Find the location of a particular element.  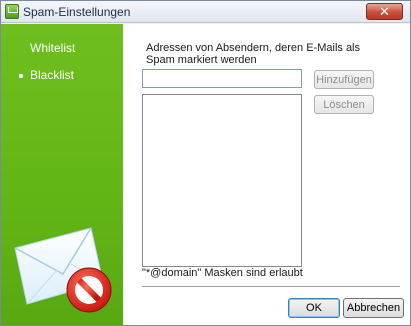

delete-button: Löschen is located at coordinates (344, 104).